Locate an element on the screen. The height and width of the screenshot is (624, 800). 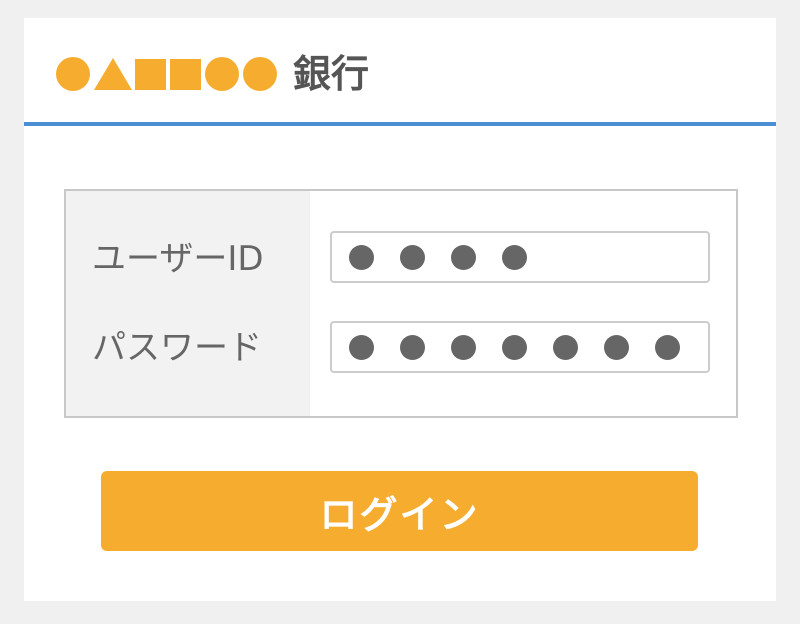
password-masked-value is located at coordinates (527, 347).